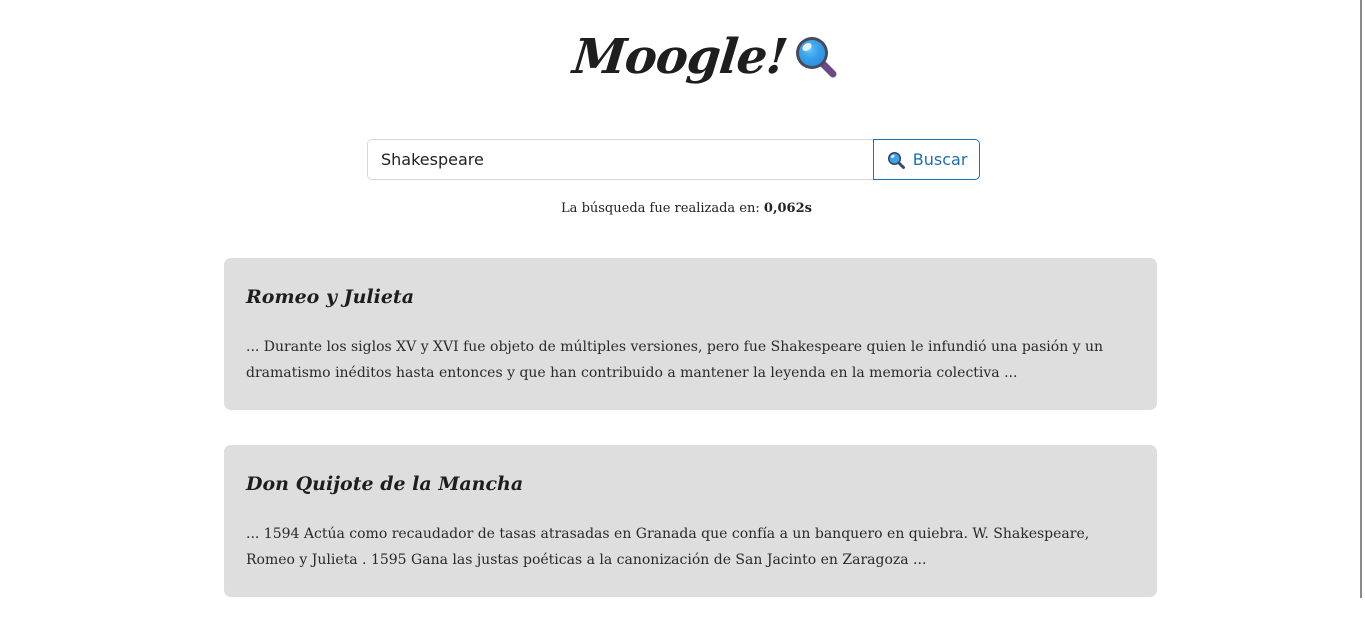 The width and height of the screenshot is (1365, 632). What do you see at coordinates (680, 57) in the screenshot?
I see `logo-text: Moogle!` at bounding box center [680, 57].